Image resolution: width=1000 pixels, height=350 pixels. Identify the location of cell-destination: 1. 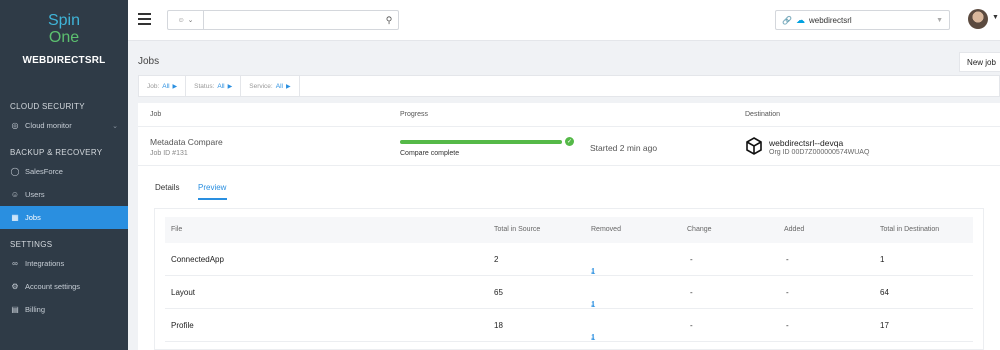
(882, 259).